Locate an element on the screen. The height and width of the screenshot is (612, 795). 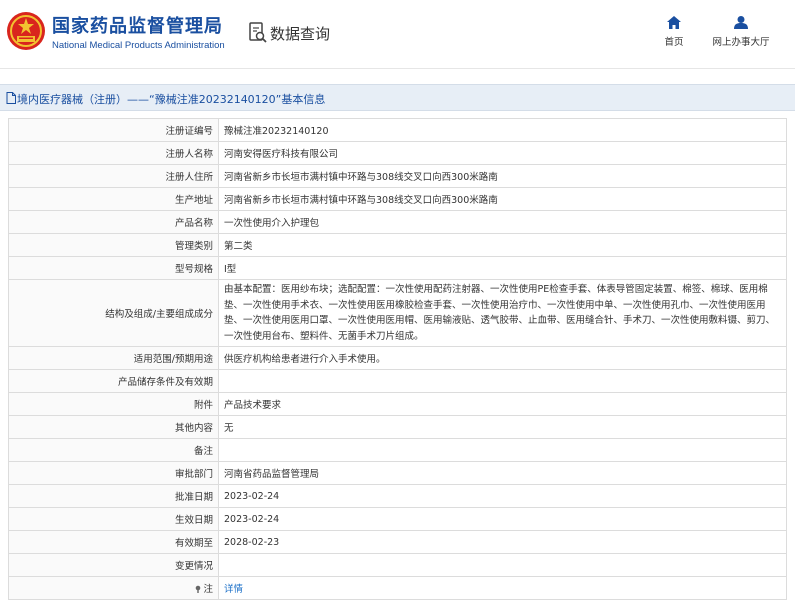
field-value: 第二类 is located at coordinates (502, 245).